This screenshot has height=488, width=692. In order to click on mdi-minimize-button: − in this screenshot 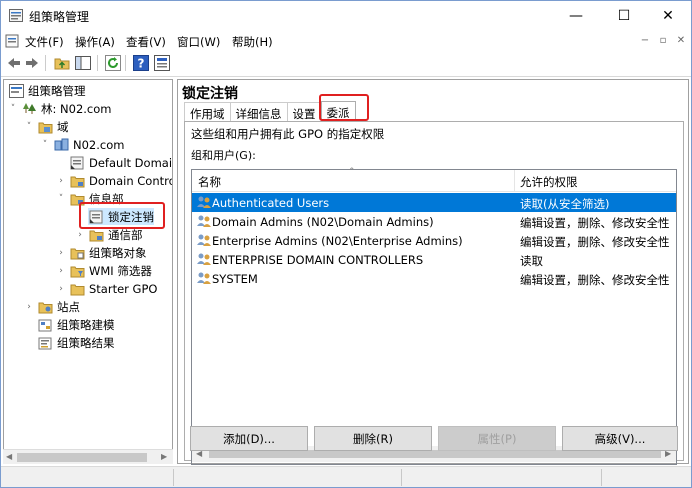, I will do `click(645, 41)`.